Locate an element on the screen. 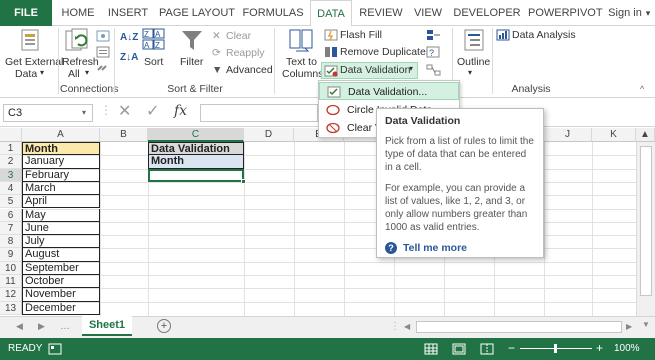 This screenshot has height=360, width=655. vertical-scroll-thumb is located at coordinates (646, 221).